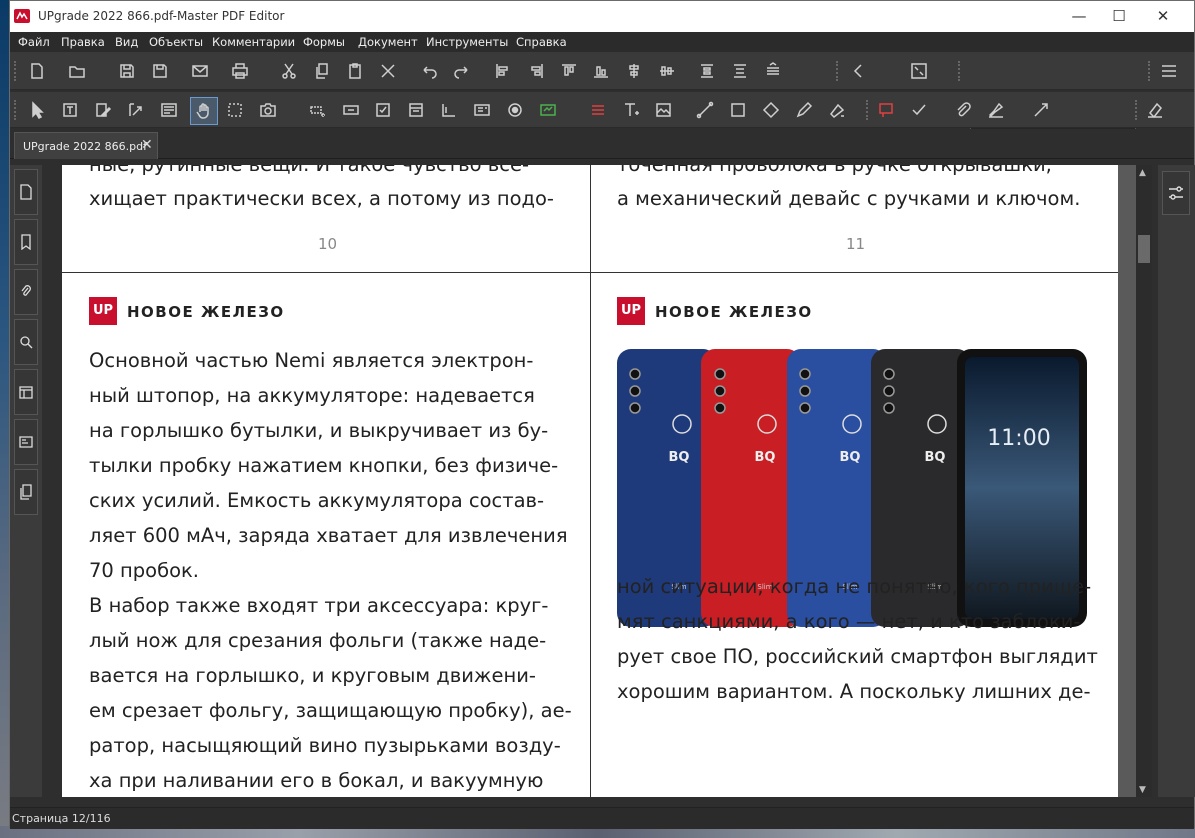  I want to click on marquee-select-icon, so click(235, 110).